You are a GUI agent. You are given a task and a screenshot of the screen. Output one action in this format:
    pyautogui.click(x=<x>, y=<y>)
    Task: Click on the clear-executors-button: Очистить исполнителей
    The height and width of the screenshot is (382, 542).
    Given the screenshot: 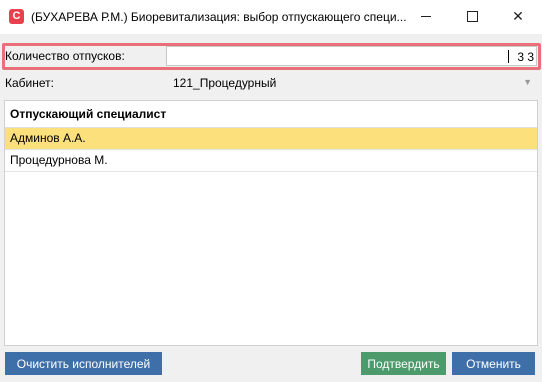 What is the action you would take?
    pyautogui.click(x=83, y=363)
    